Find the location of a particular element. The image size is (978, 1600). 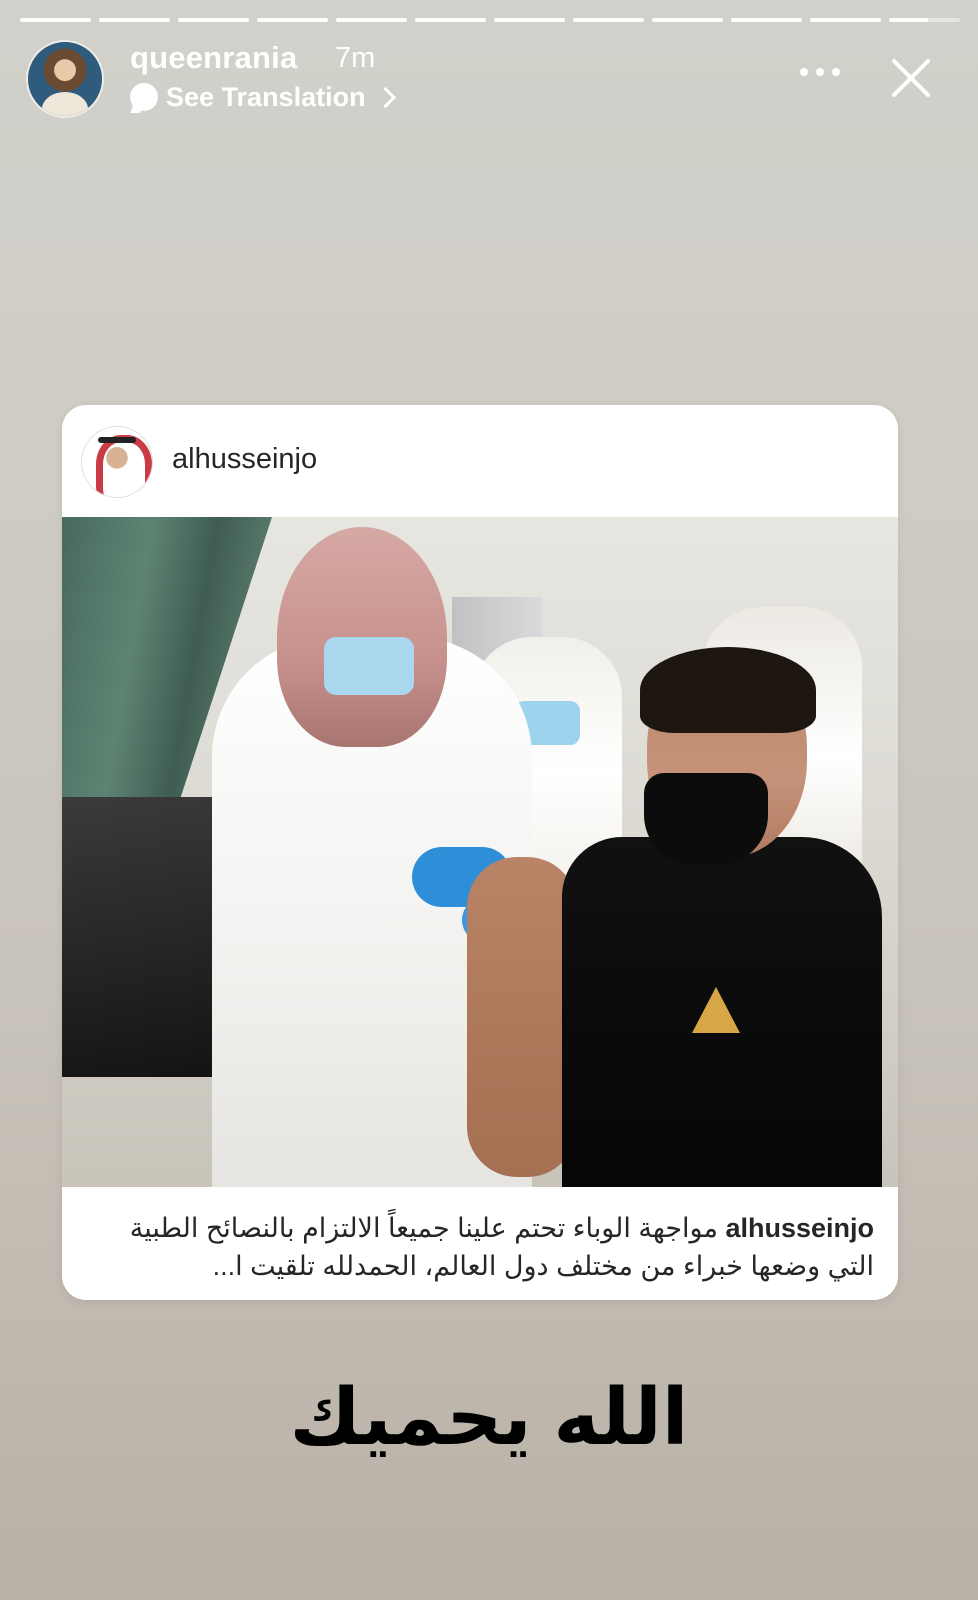

caption-username: alhusseinjo is located at coordinates (799, 1228).